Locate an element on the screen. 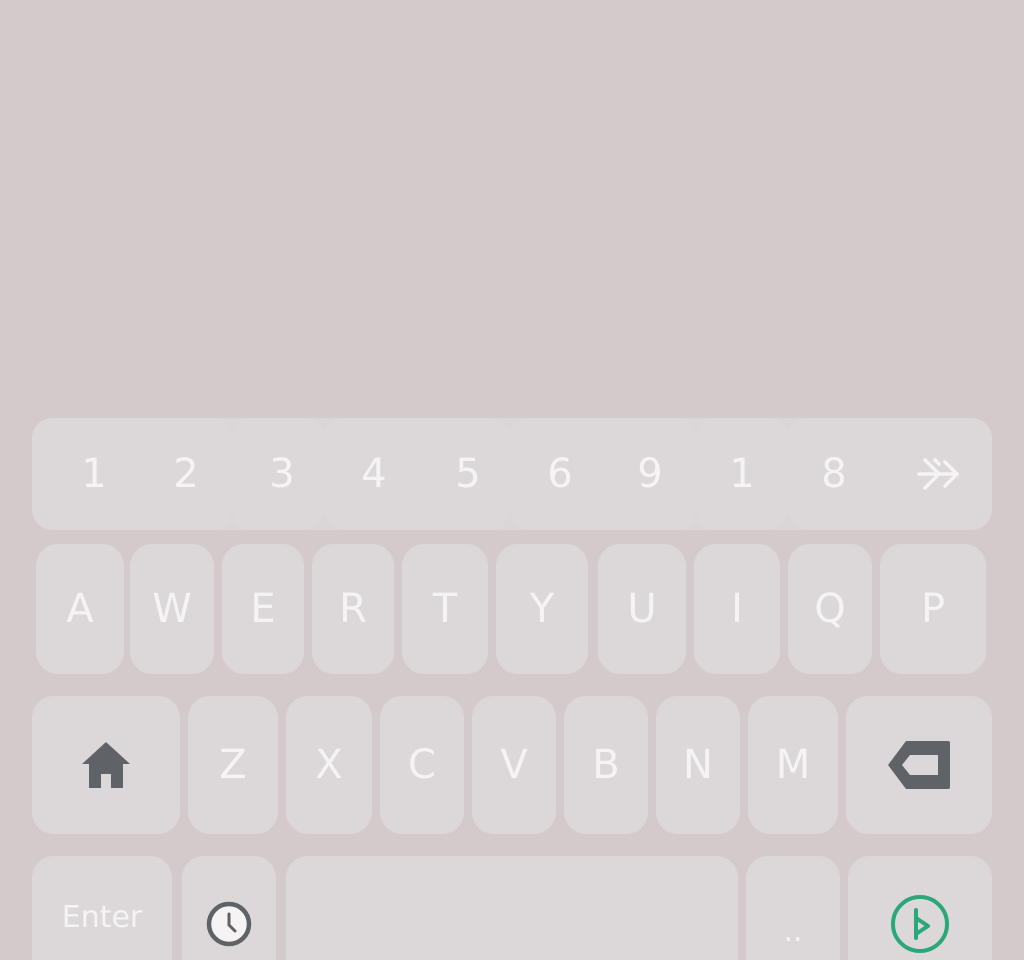  key-r: R is located at coordinates (353, 609).